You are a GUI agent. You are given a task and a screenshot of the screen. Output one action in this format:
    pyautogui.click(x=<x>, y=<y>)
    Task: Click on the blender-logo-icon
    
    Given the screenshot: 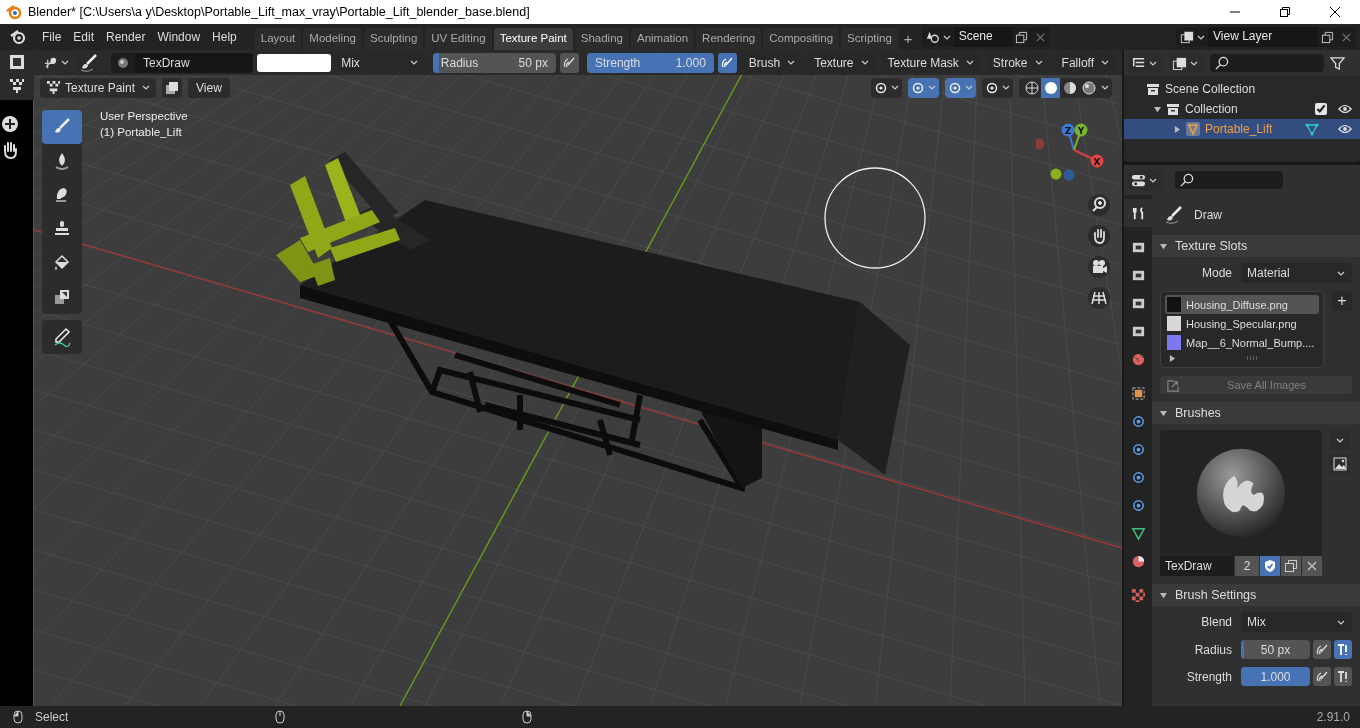 What is the action you would take?
    pyautogui.click(x=18, y=37)
    